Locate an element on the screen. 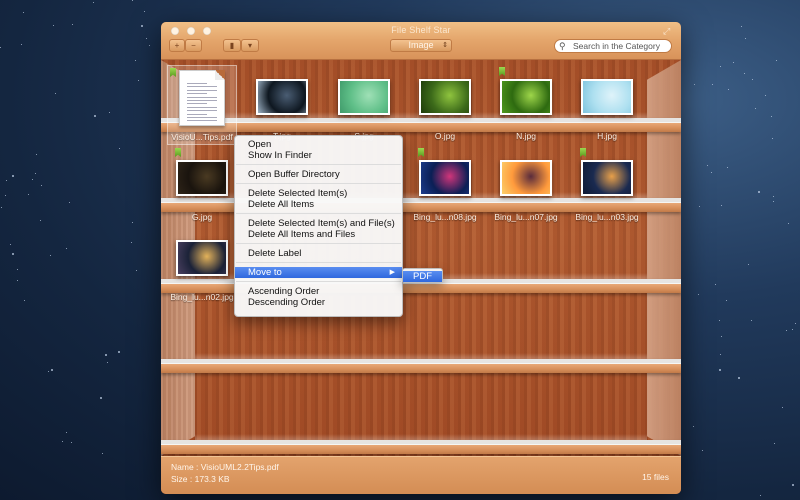 The width and height of the screenshot is (800, 500). status-size-value: 173.3 KB is located at coordinates (212, 479).